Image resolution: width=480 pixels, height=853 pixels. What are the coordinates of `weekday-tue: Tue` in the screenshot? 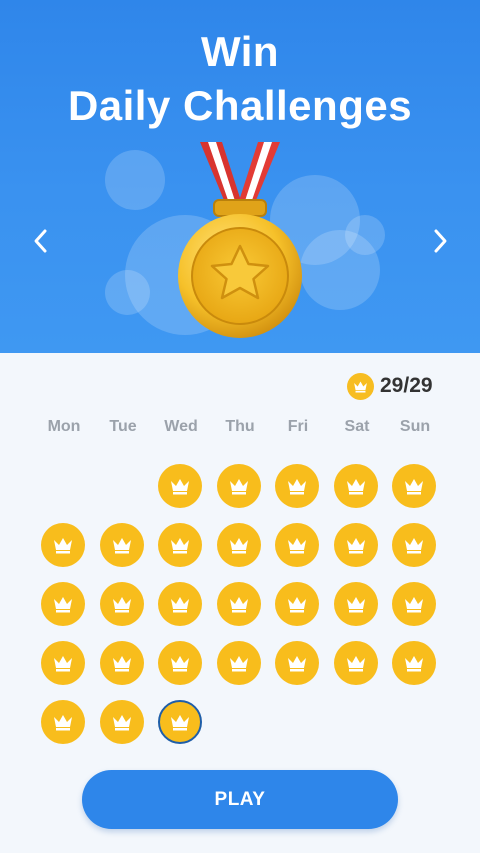 It's located at (123, 426).